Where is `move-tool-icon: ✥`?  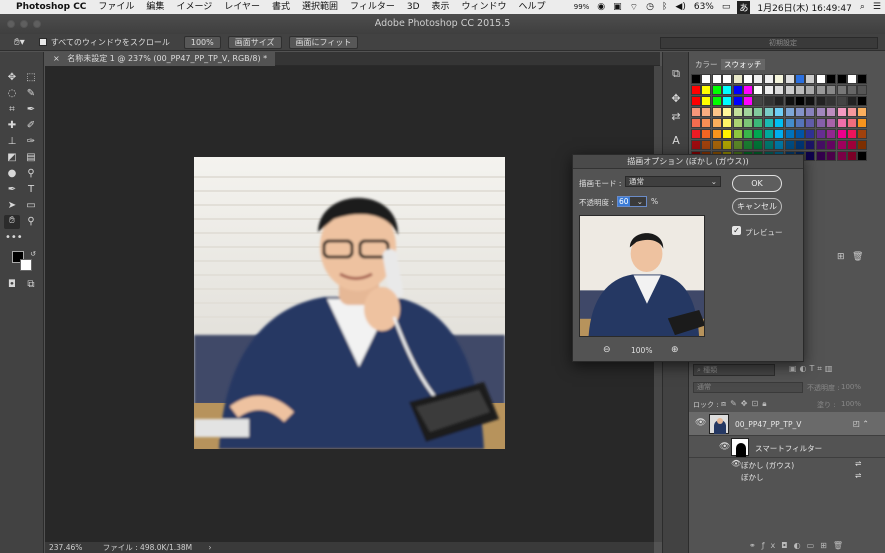
move-tool-icon: ✥ is located at coordinates (12, 78).